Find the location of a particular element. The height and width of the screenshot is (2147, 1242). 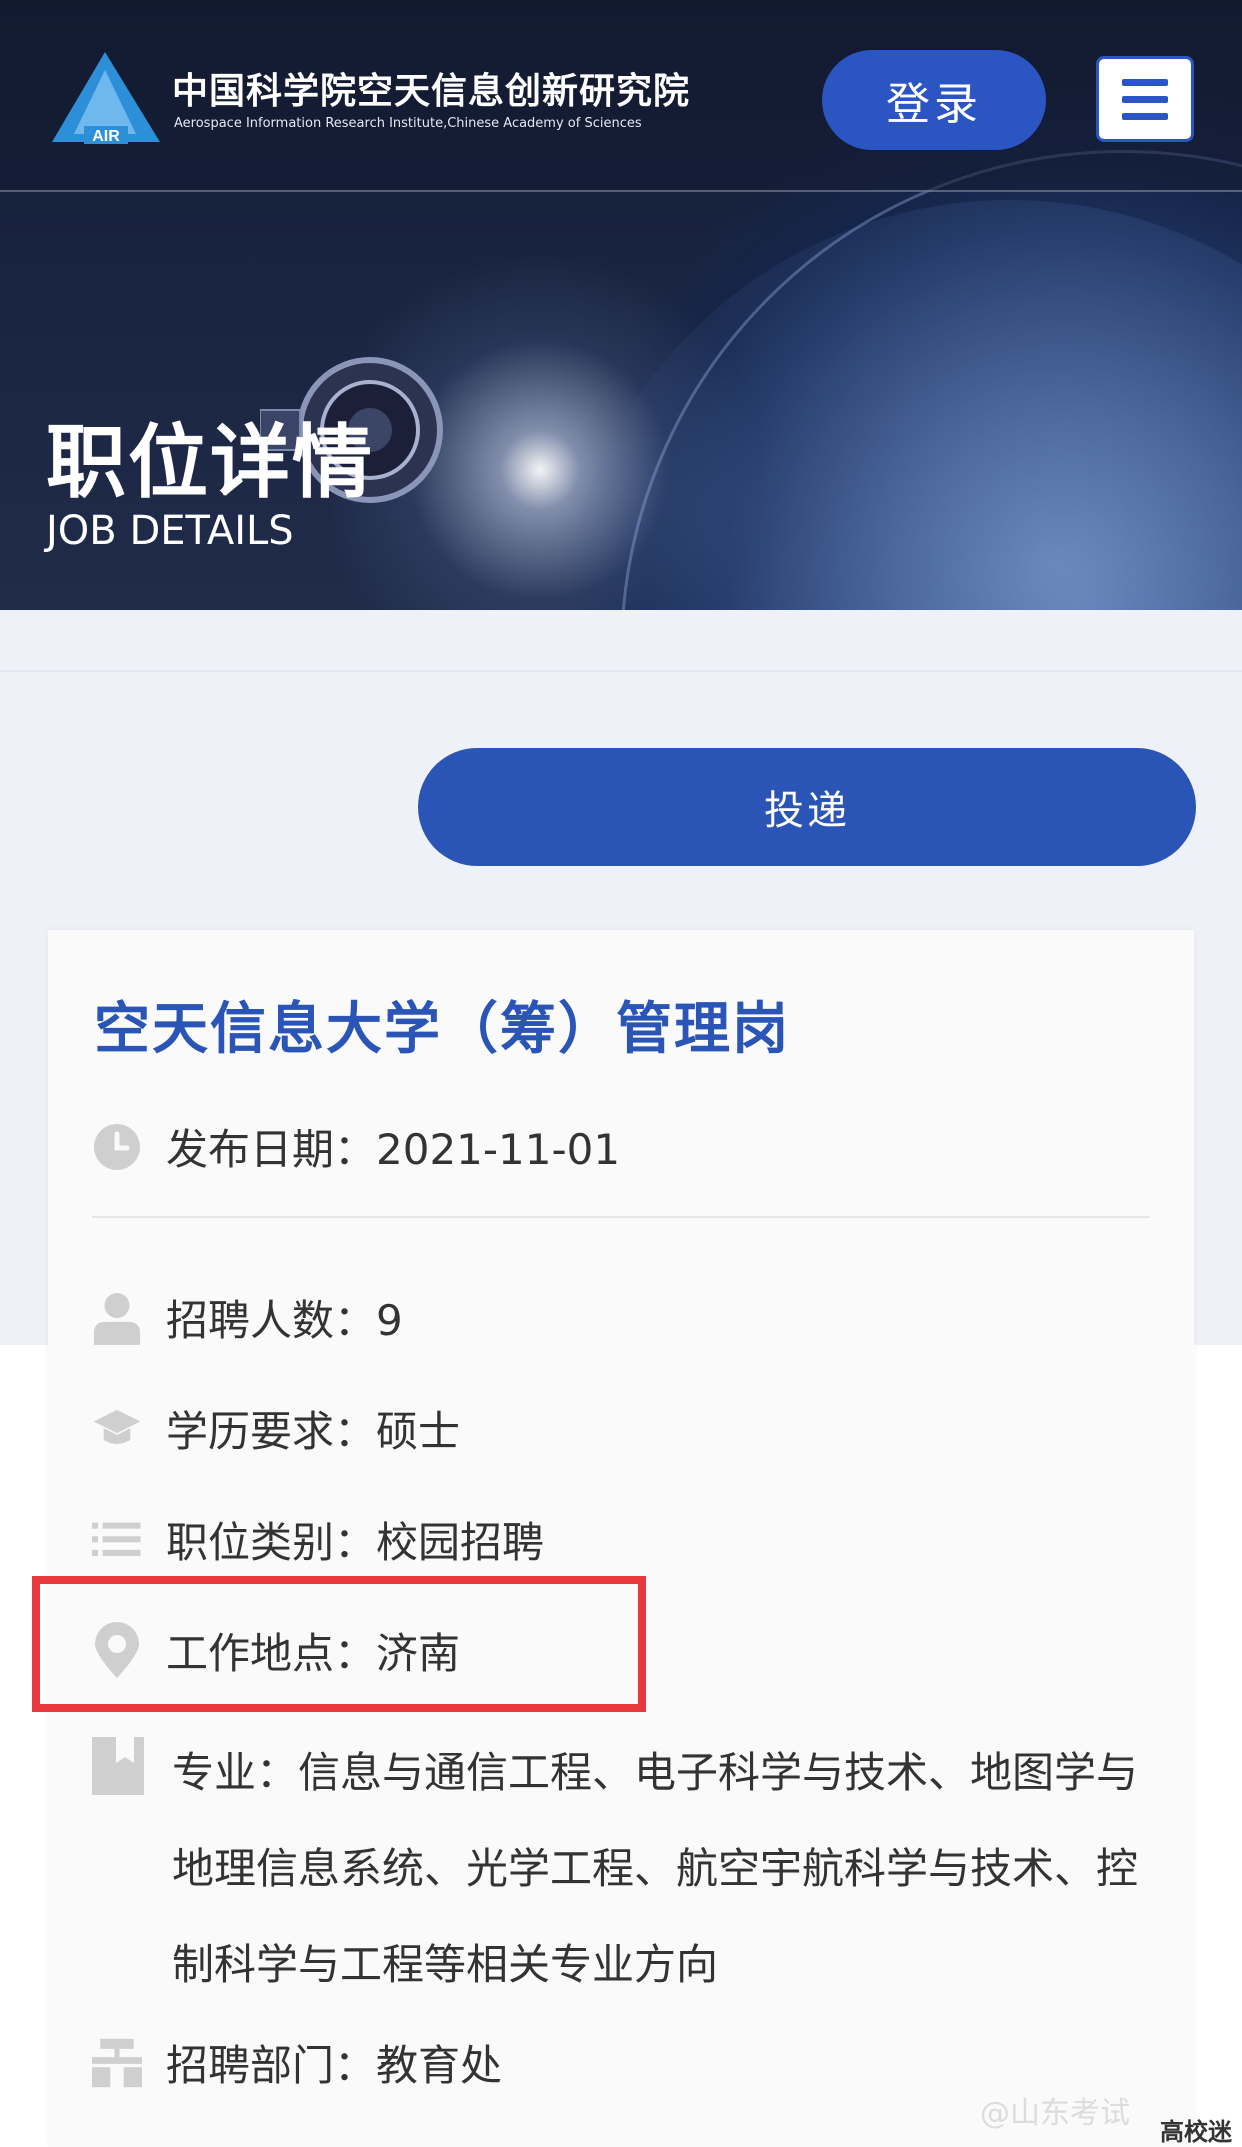

logo-text: AIR is located at coordinates (106, 136).